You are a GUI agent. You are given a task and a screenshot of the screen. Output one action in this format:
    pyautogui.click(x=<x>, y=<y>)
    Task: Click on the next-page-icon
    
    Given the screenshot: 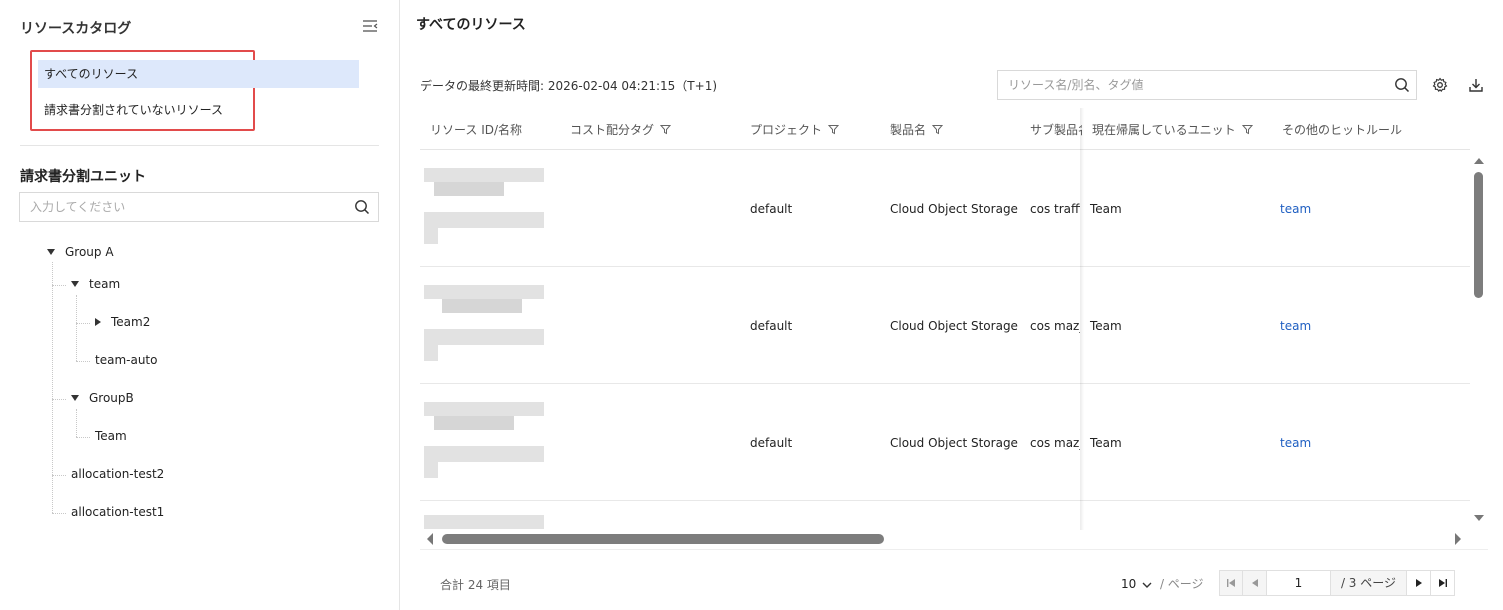 What is the action you would take?
    pyautogui.click(x=1418, y=583)
    